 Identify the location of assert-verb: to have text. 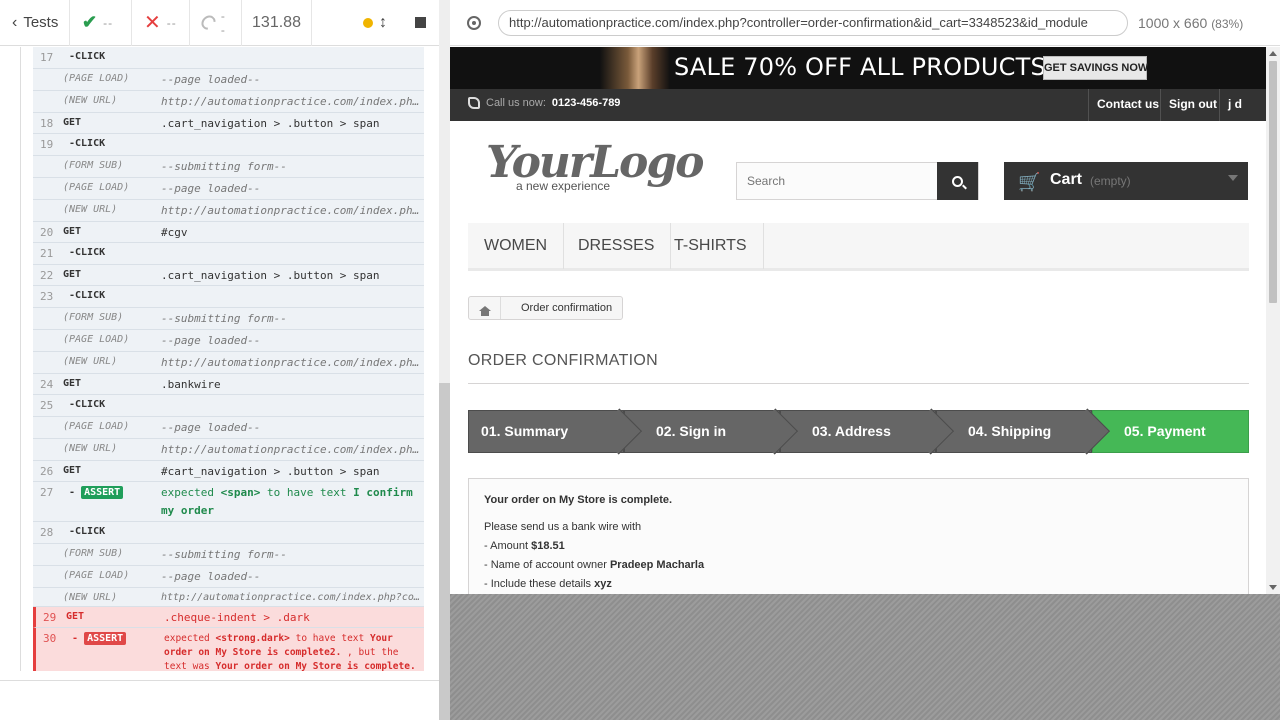
(330, 638).